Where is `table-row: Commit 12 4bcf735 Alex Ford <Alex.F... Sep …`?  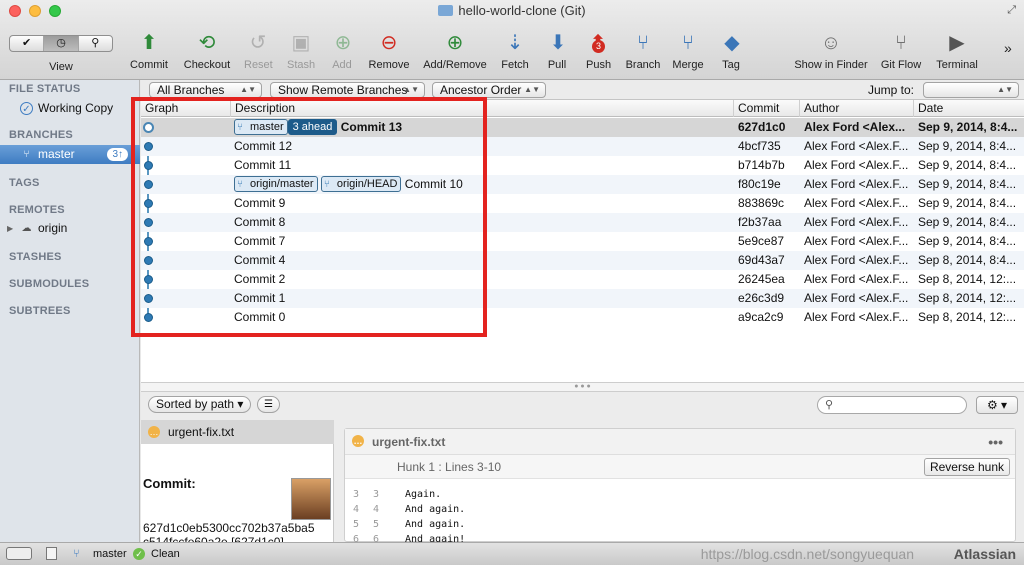
table-row: Commit 12 4bcf735 Alex Ford <Alex.F... Sep … is located at coordinates (582, 146).